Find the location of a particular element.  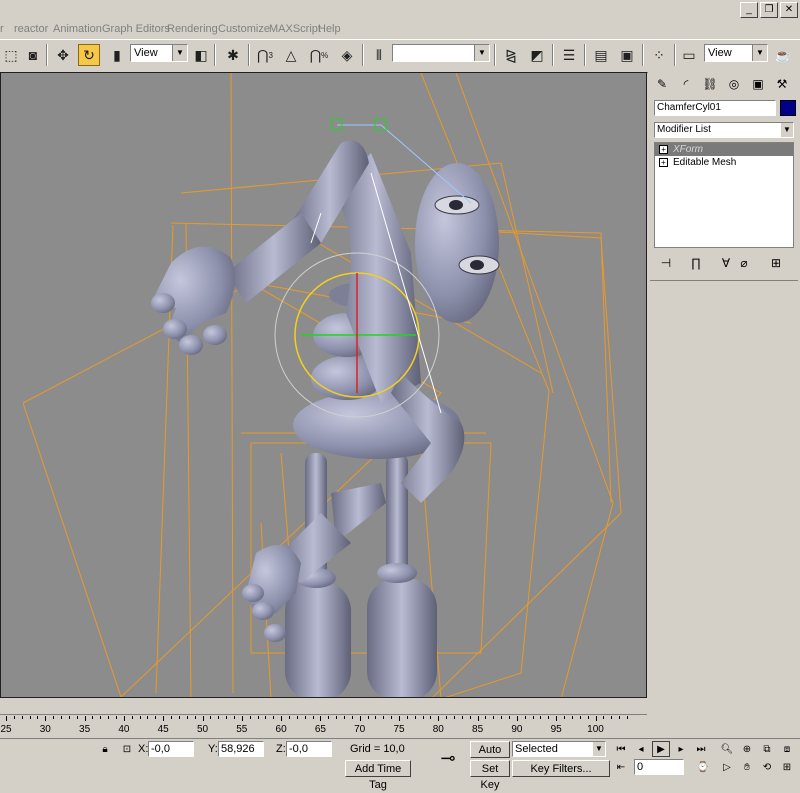

timeline-tick-label: 85 is located at coordinates (478, 729).